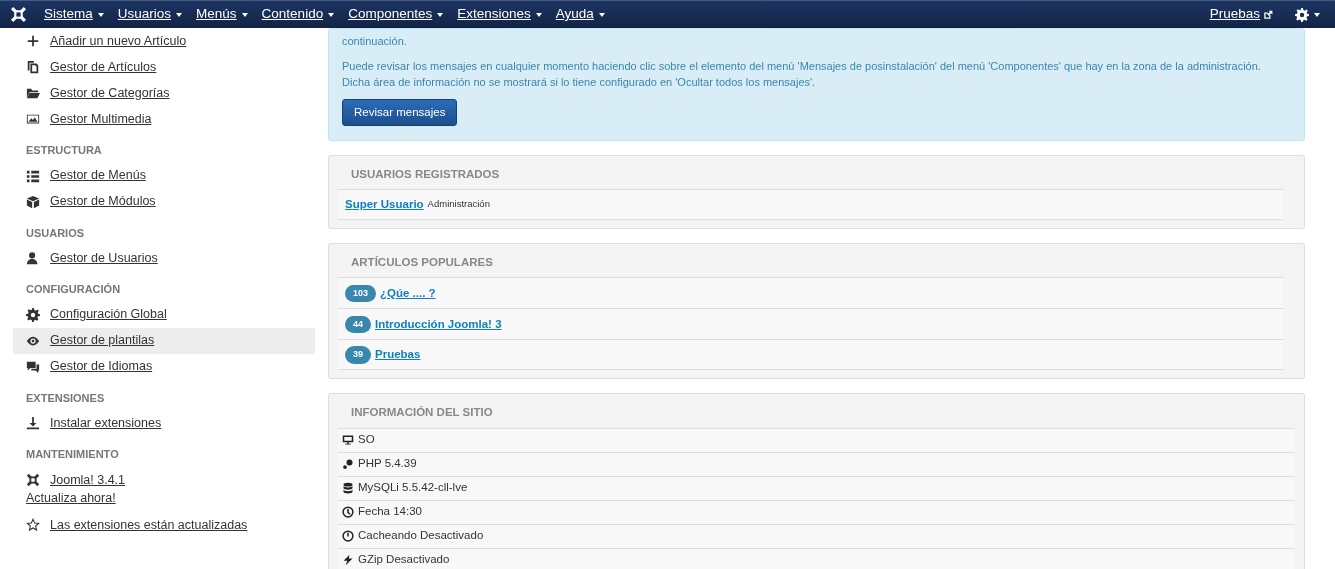 The height and width of the screenshot is (569, 1335). Describe the element at coordinates (348, 440) in the screenshot. I see `monitor-icon` at that location.